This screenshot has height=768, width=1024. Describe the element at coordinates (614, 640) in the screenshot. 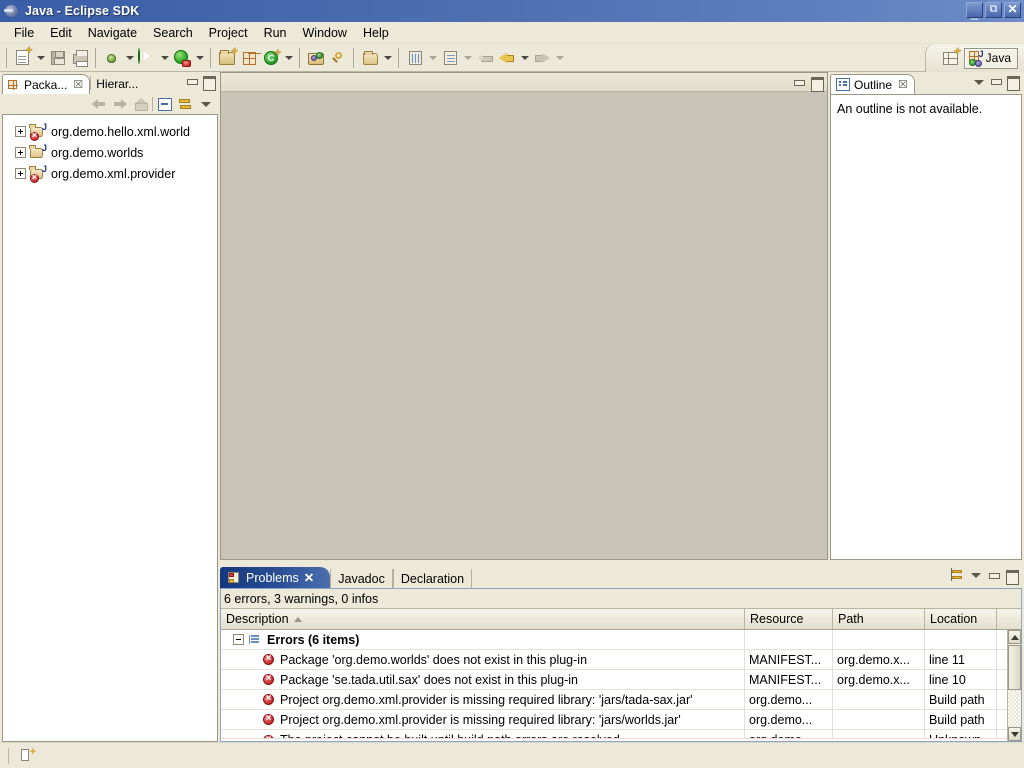

I see `table-row-group: Errors (6 items)` at that location.